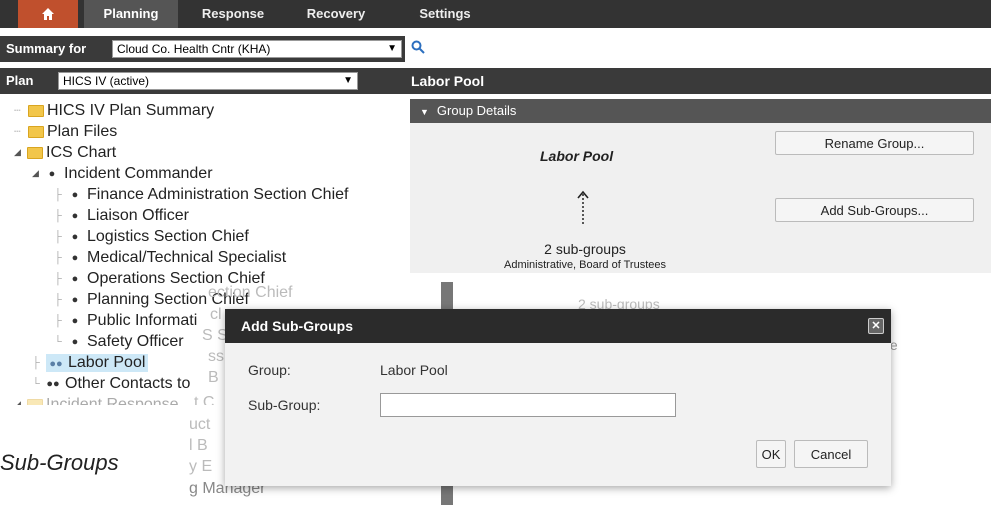 The height and width of the screenshot is (505, 991). I want to click on ghost-text: B, so click(213, 377).